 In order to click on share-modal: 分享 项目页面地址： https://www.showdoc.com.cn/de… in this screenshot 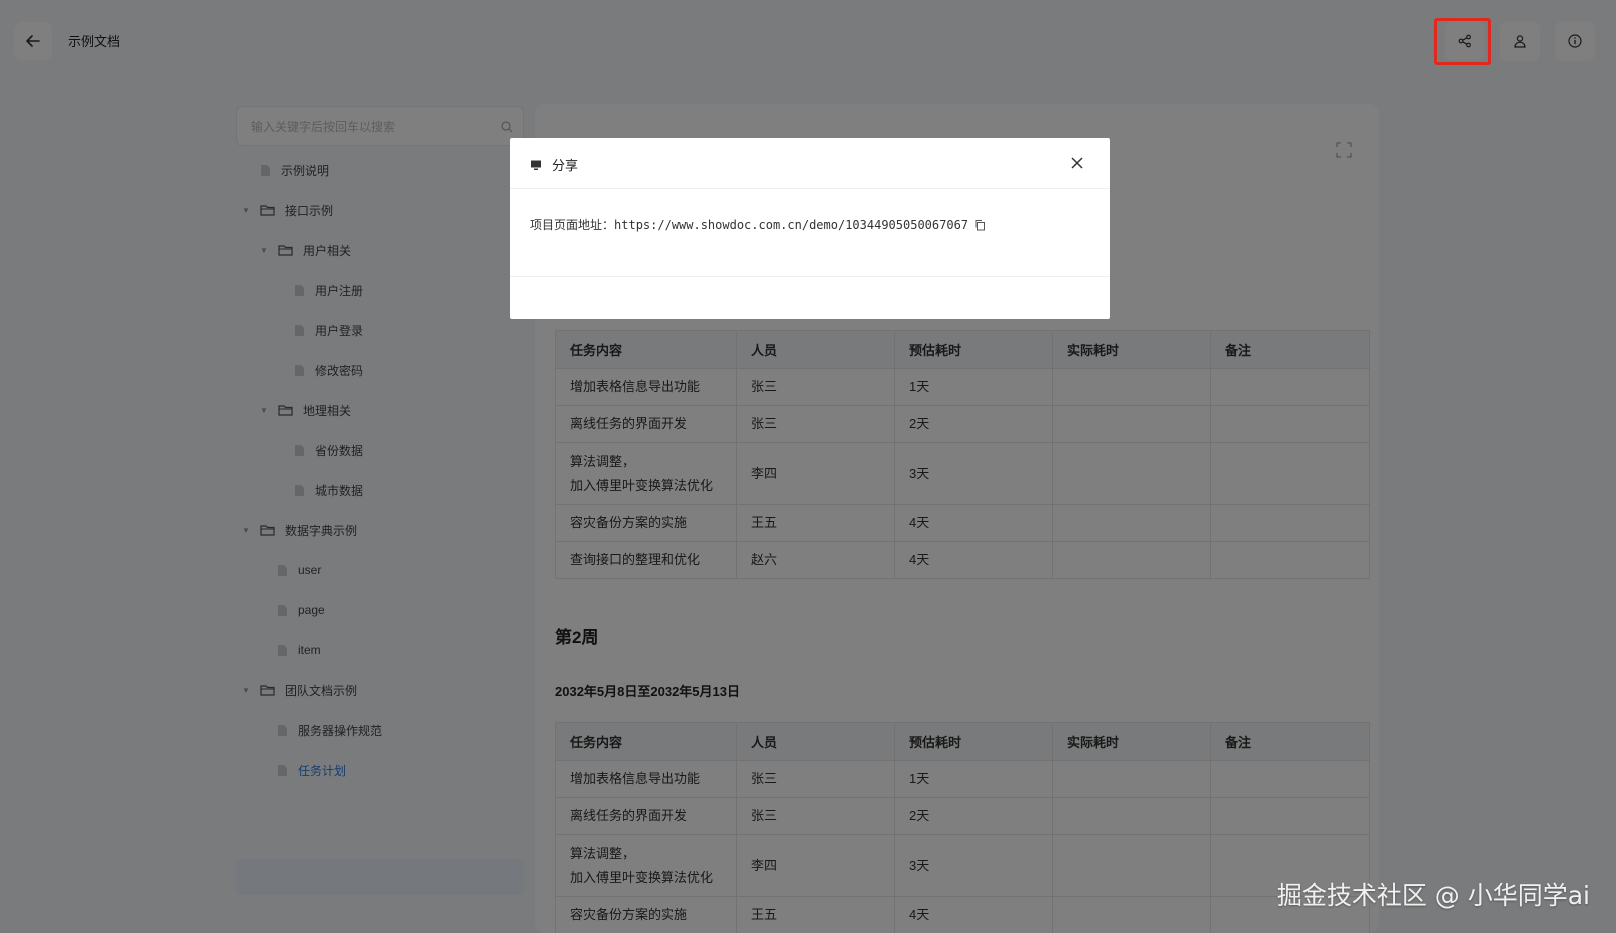, I will do `click(810, 228)`.